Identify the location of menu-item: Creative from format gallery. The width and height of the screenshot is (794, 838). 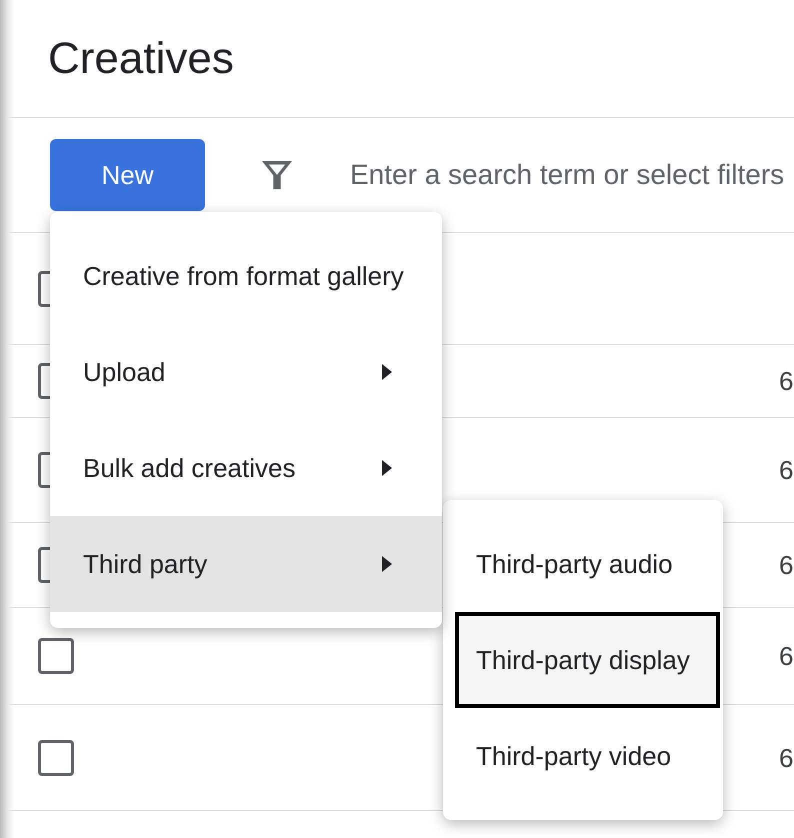
(246, 276).